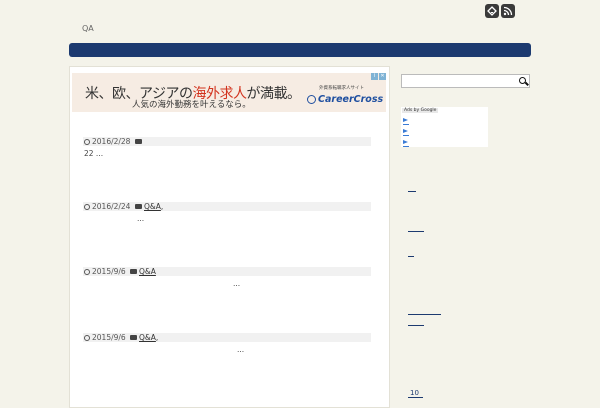 This screenshot has height=408, width=600. I want to click on site-title: QA, so click(88, 28).